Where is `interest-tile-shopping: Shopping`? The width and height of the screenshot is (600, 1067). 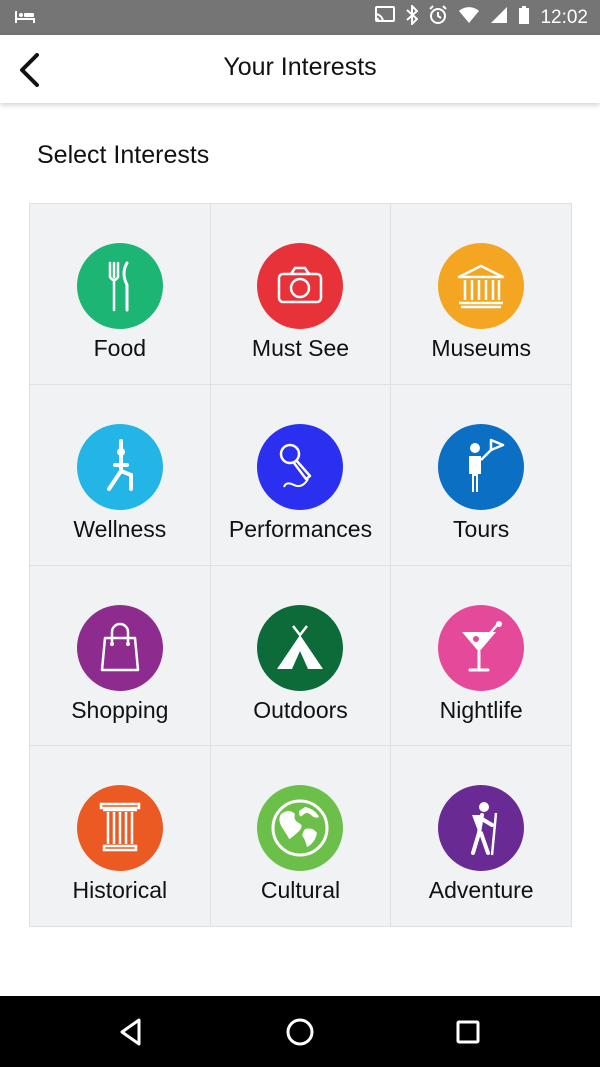
interest-tile-shopping: Shopping is located at coordinates (120, 655).